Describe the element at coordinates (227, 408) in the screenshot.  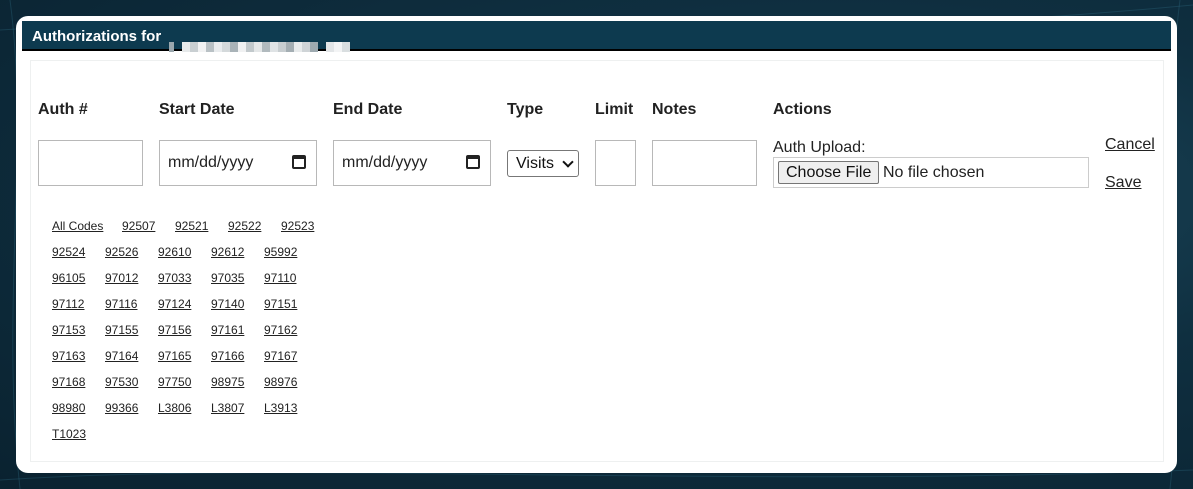
I see `code-link: L3807` at that location.